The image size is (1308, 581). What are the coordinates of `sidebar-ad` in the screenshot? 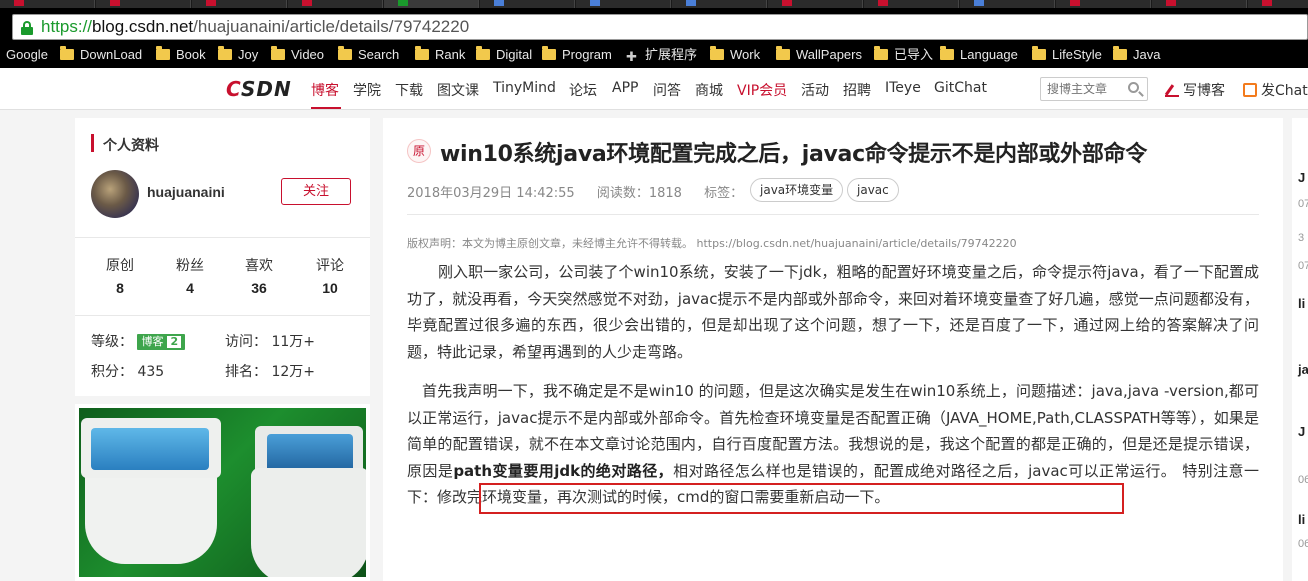 It's located at (222, 492).